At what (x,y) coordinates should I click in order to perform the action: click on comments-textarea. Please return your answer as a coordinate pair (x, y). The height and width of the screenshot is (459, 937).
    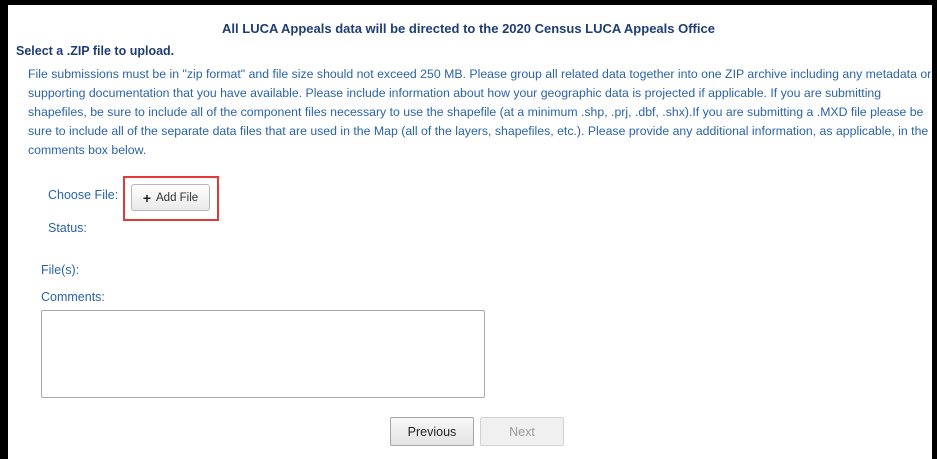
    Looking at the image, I should click on (263, 354).